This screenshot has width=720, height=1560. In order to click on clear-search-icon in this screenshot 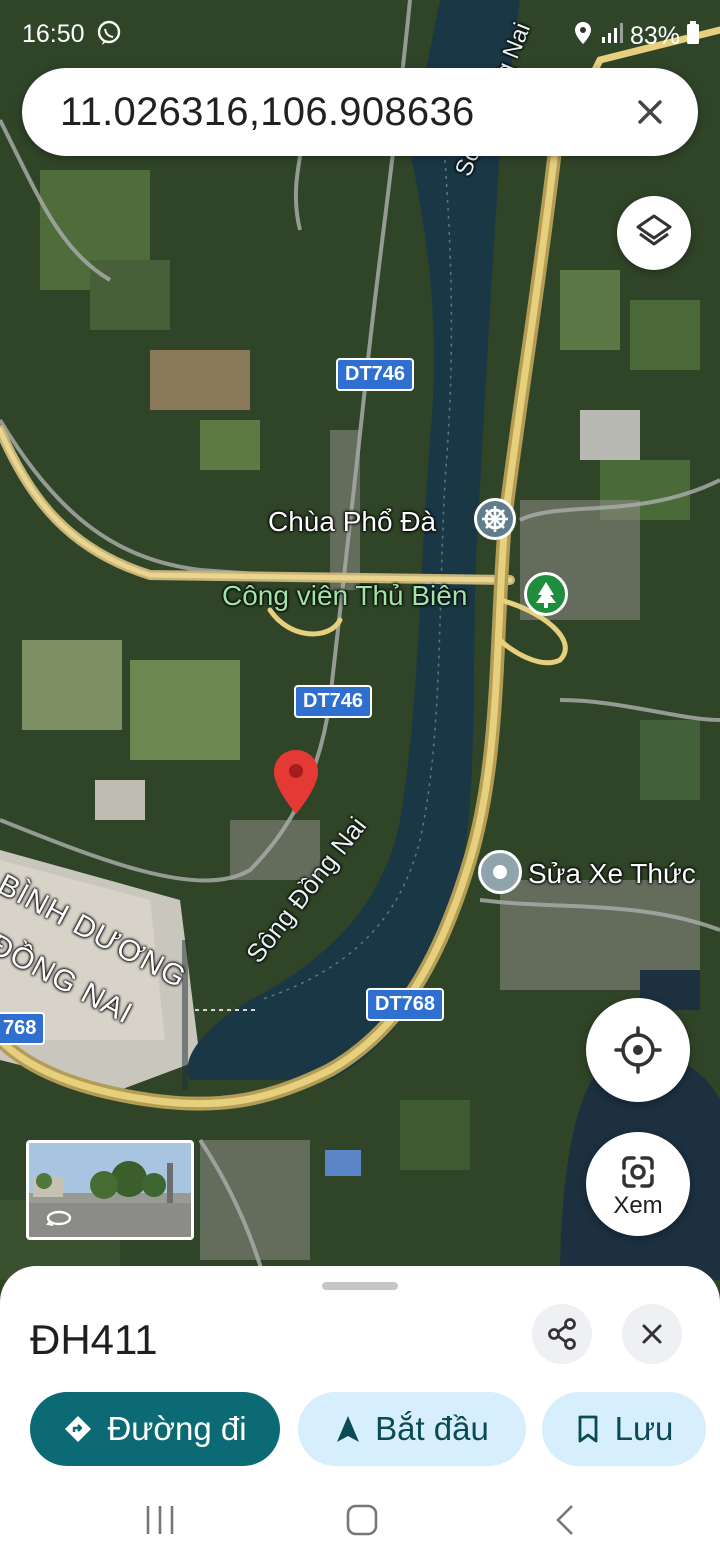, I will do `click(650, 112)`.